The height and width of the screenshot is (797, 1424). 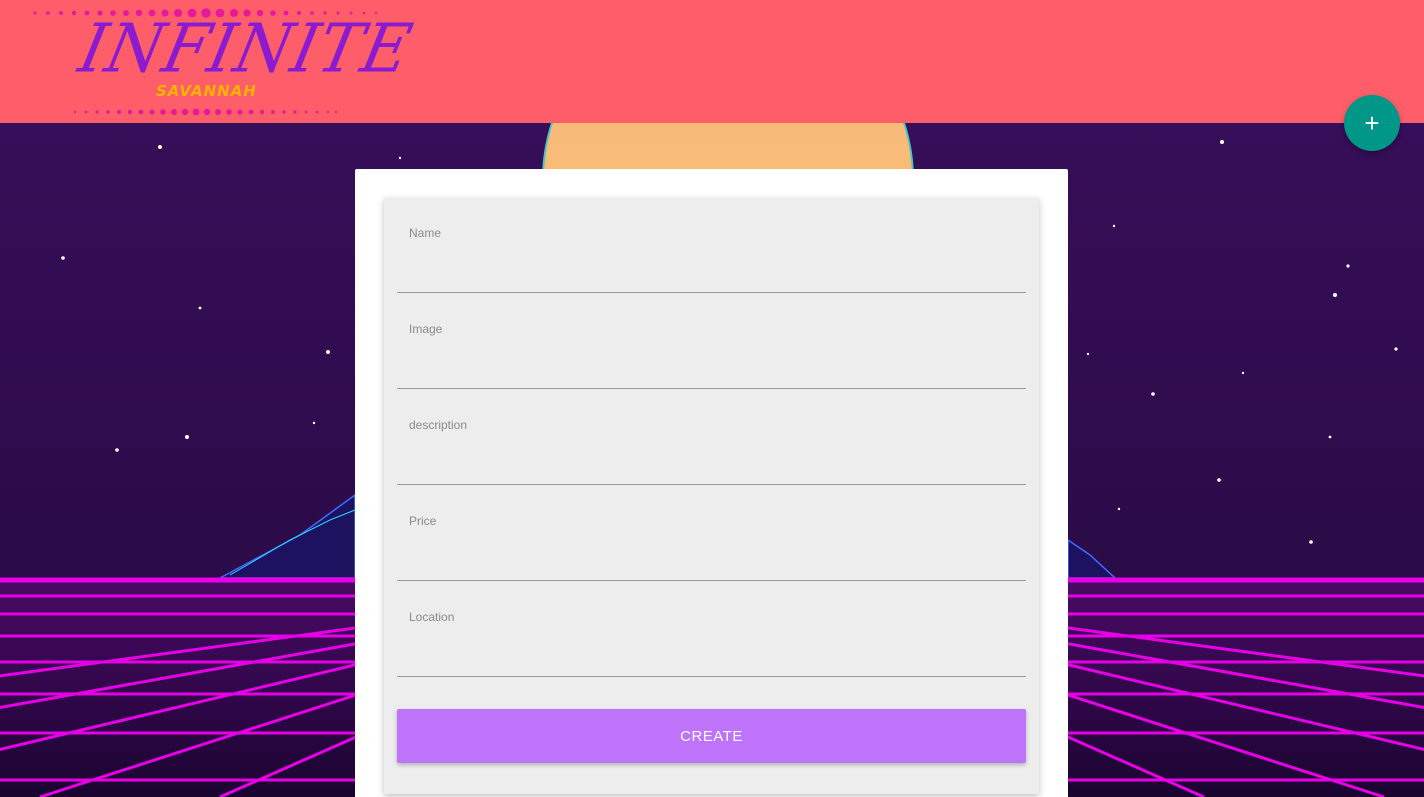 What do you see at coordinates (432, 617) in the screenshot?
I see `location-label: Location` at bounding box center [432, 617].